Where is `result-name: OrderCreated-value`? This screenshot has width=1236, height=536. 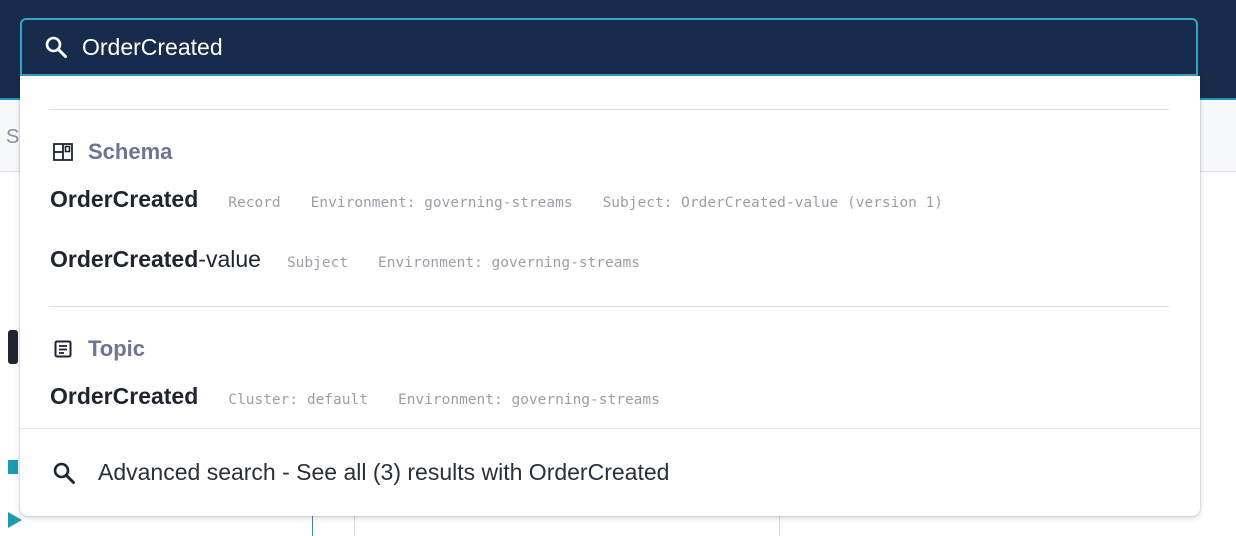 result-name: OrderCreated-value is located at coordinates (155, 259).